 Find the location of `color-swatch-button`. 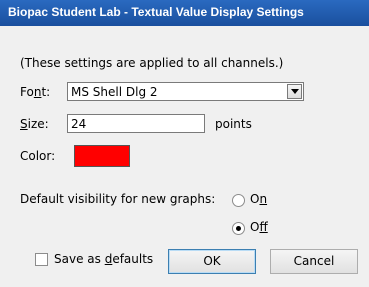

color-swatch-button is located at coordinates (102, 156).